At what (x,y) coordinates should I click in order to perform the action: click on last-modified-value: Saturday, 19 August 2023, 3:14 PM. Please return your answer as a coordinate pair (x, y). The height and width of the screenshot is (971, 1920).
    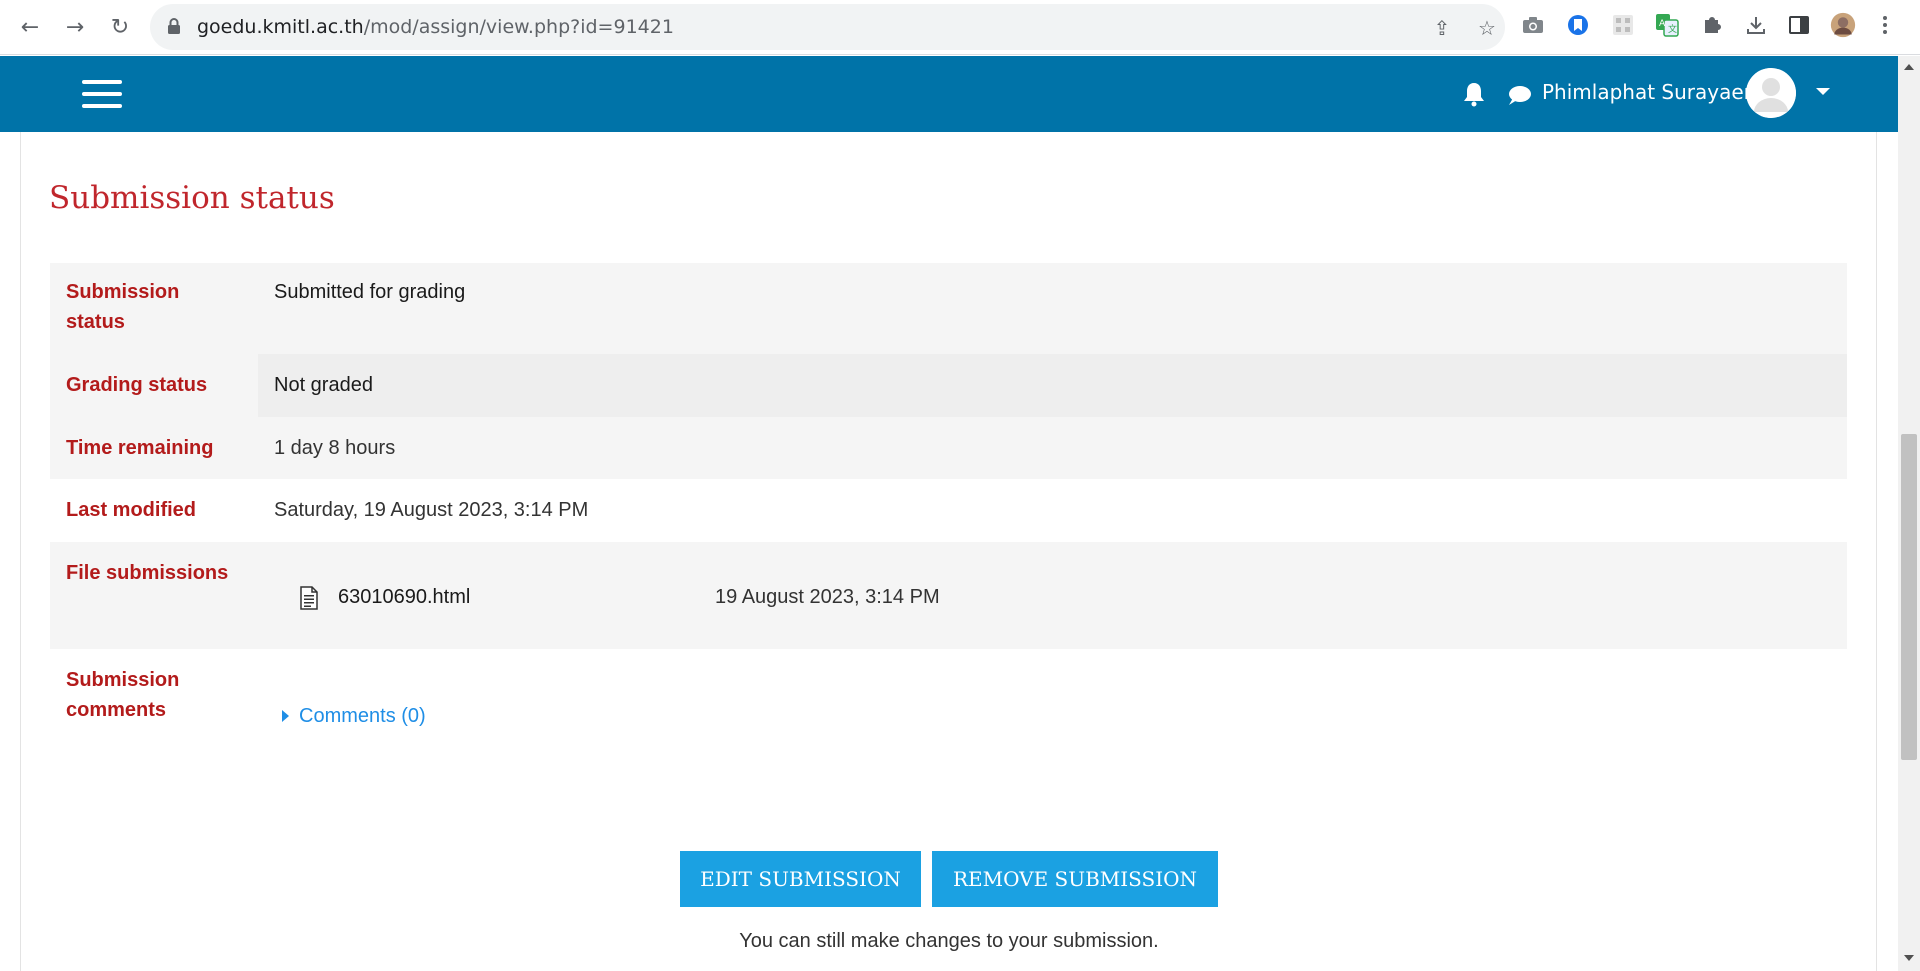
    Looking at the image, I should click on (431, 510).